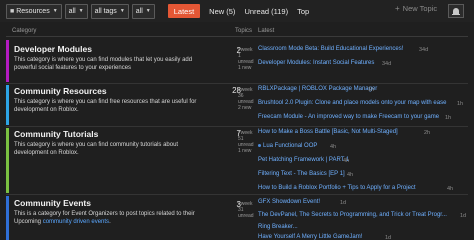 This screenshot has width=474, height=240. Describe the element at coordinates (317, 89) in the screenshot. I see `latest-topic-link: RBLXPackage | ROBLOX Package Manager` at that location.